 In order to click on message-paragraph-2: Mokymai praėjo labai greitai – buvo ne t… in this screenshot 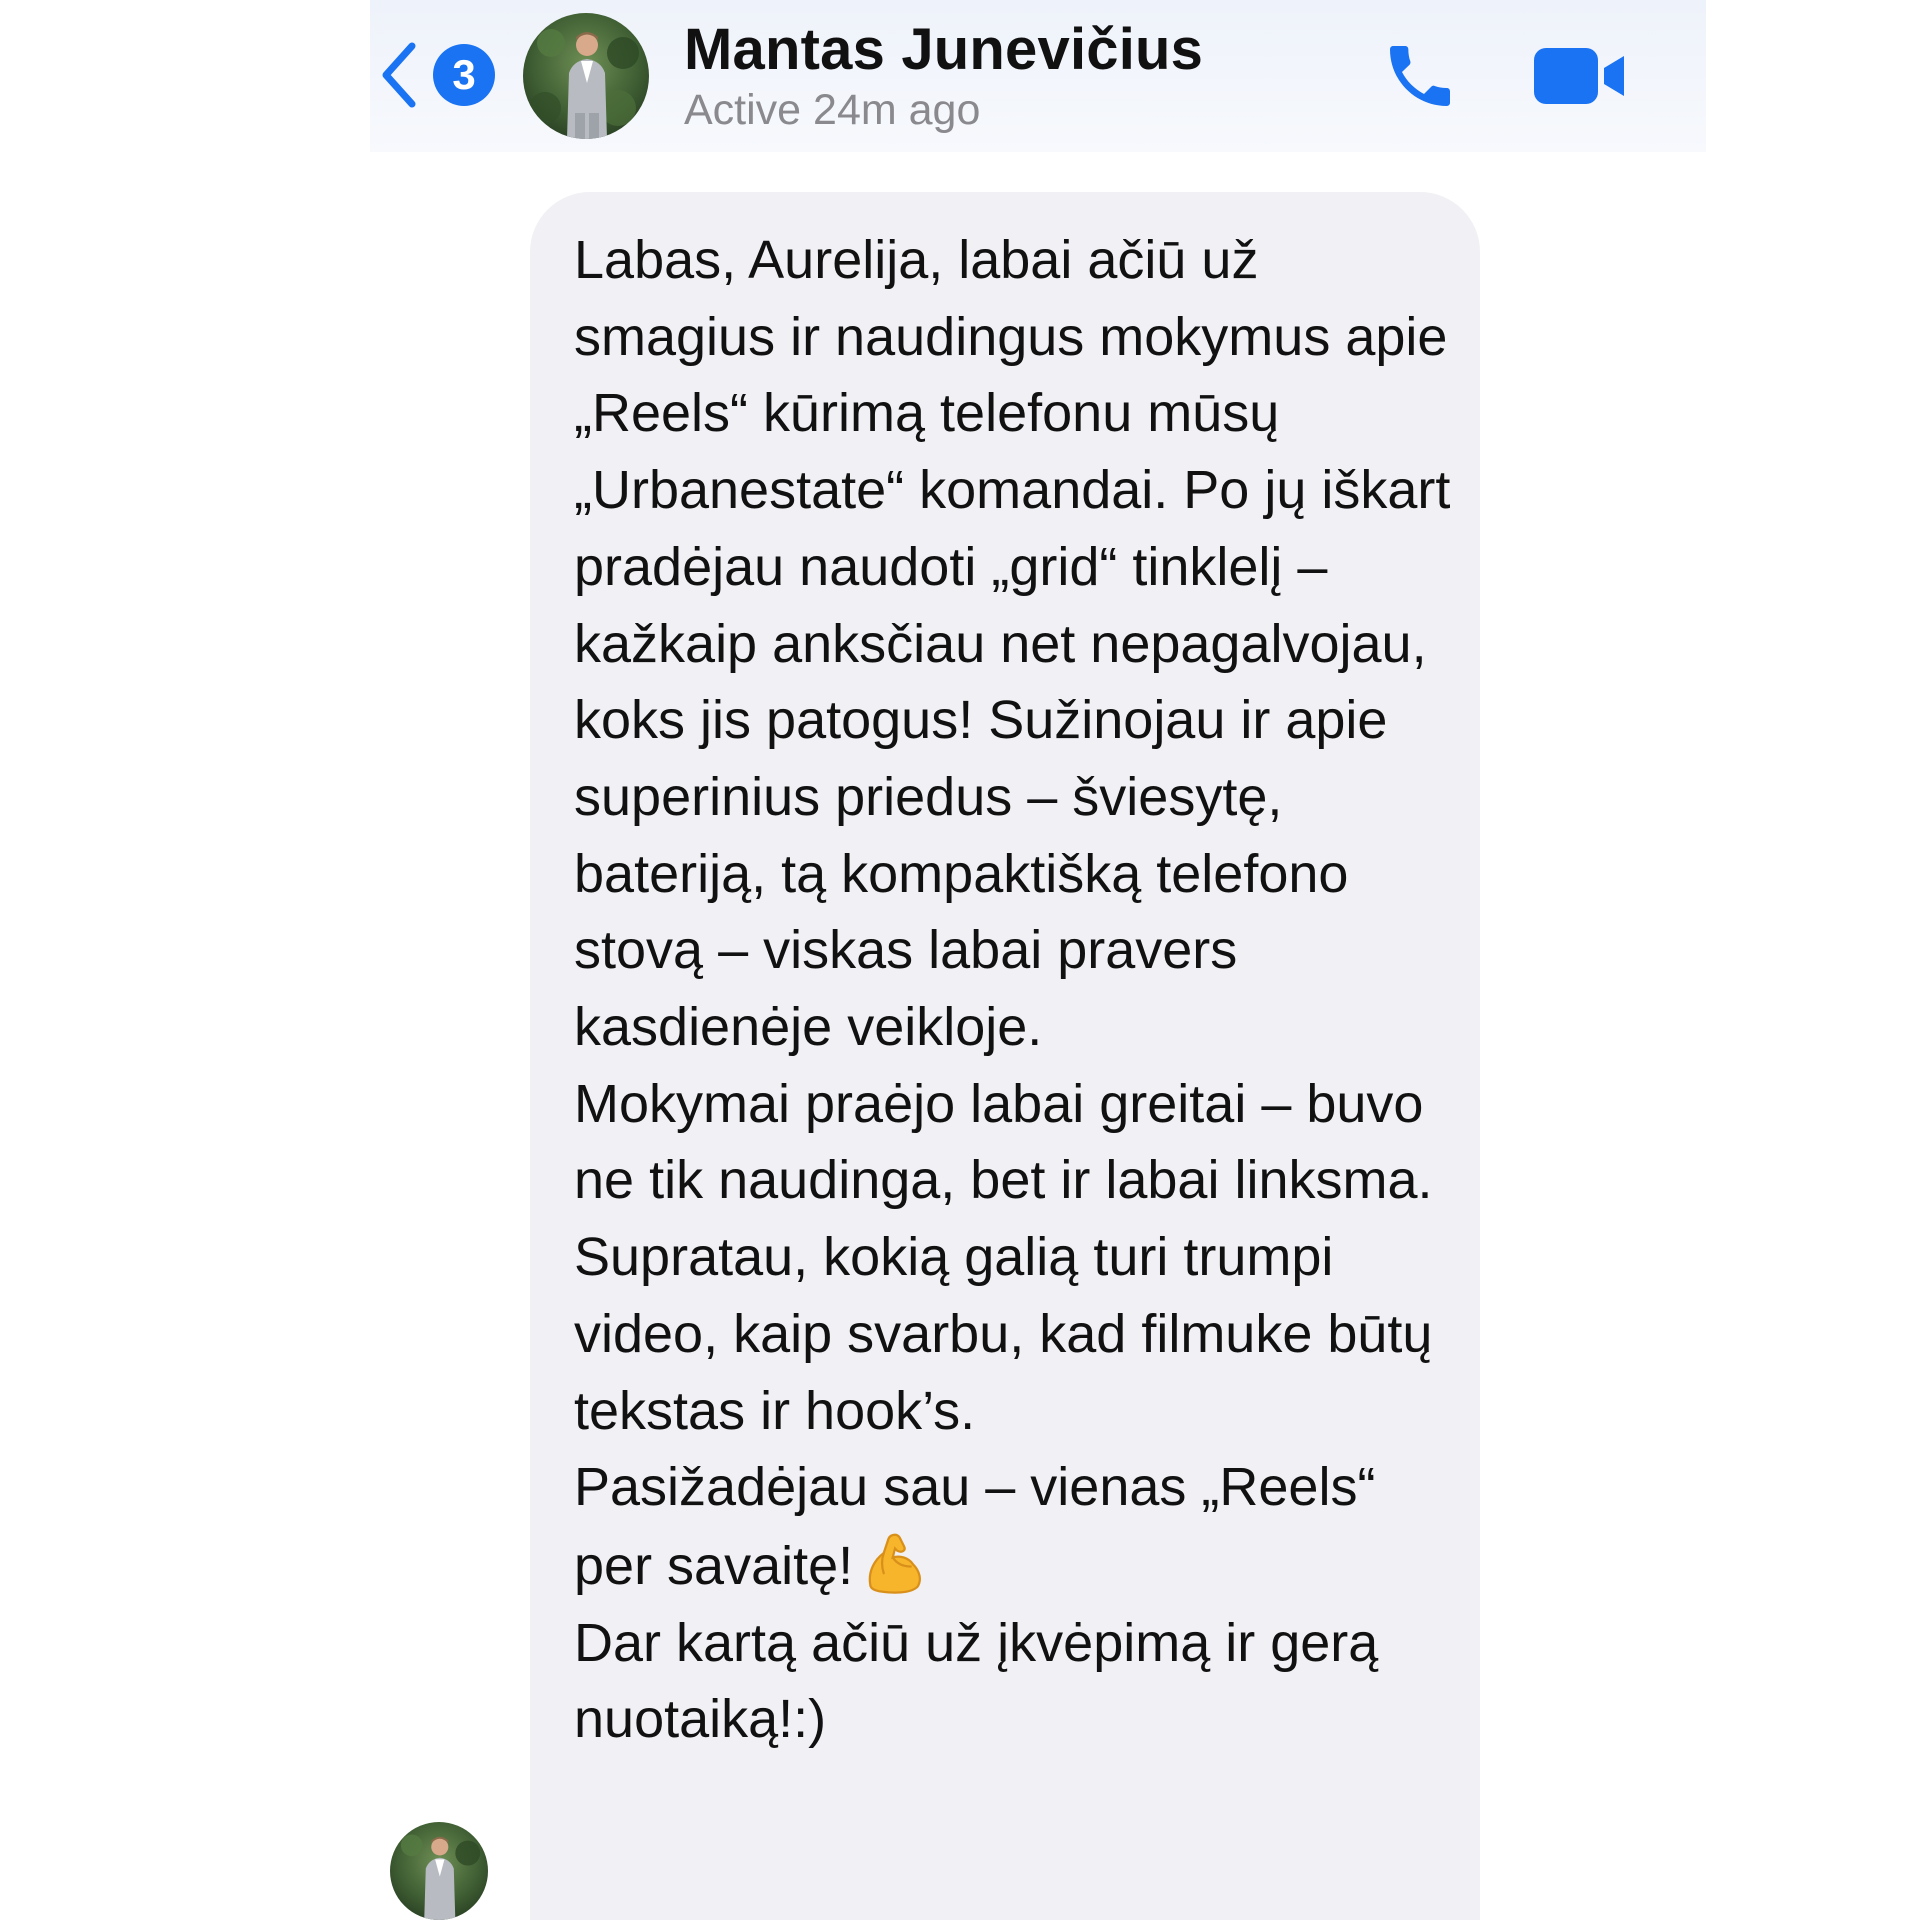, I will do `click(1003, 1257)`.